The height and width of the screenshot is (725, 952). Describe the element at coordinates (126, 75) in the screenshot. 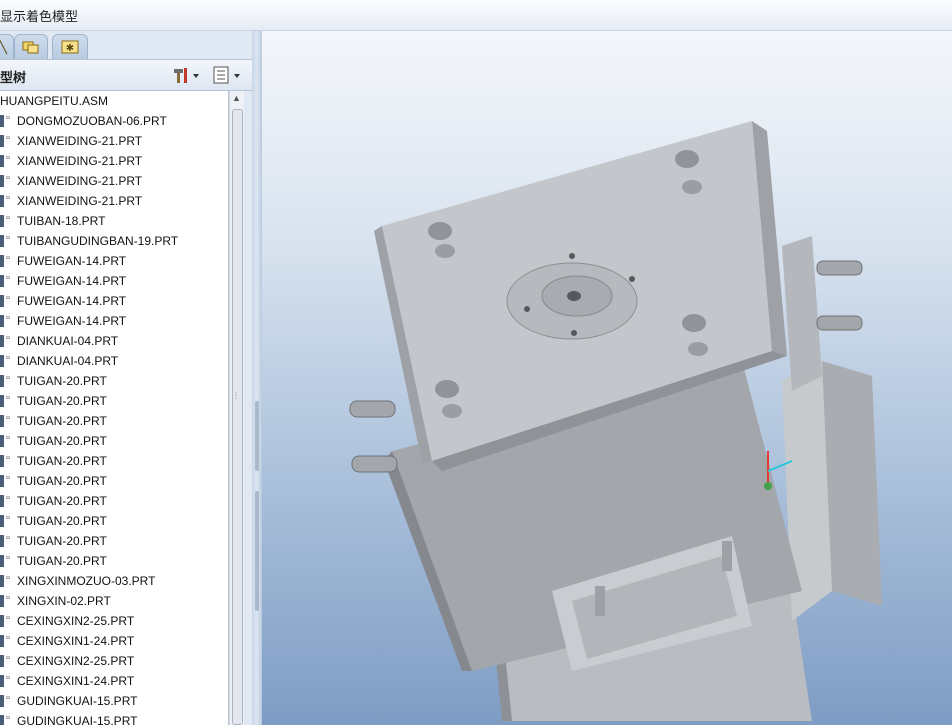

I see `model-tree-header: 型树` at that location.